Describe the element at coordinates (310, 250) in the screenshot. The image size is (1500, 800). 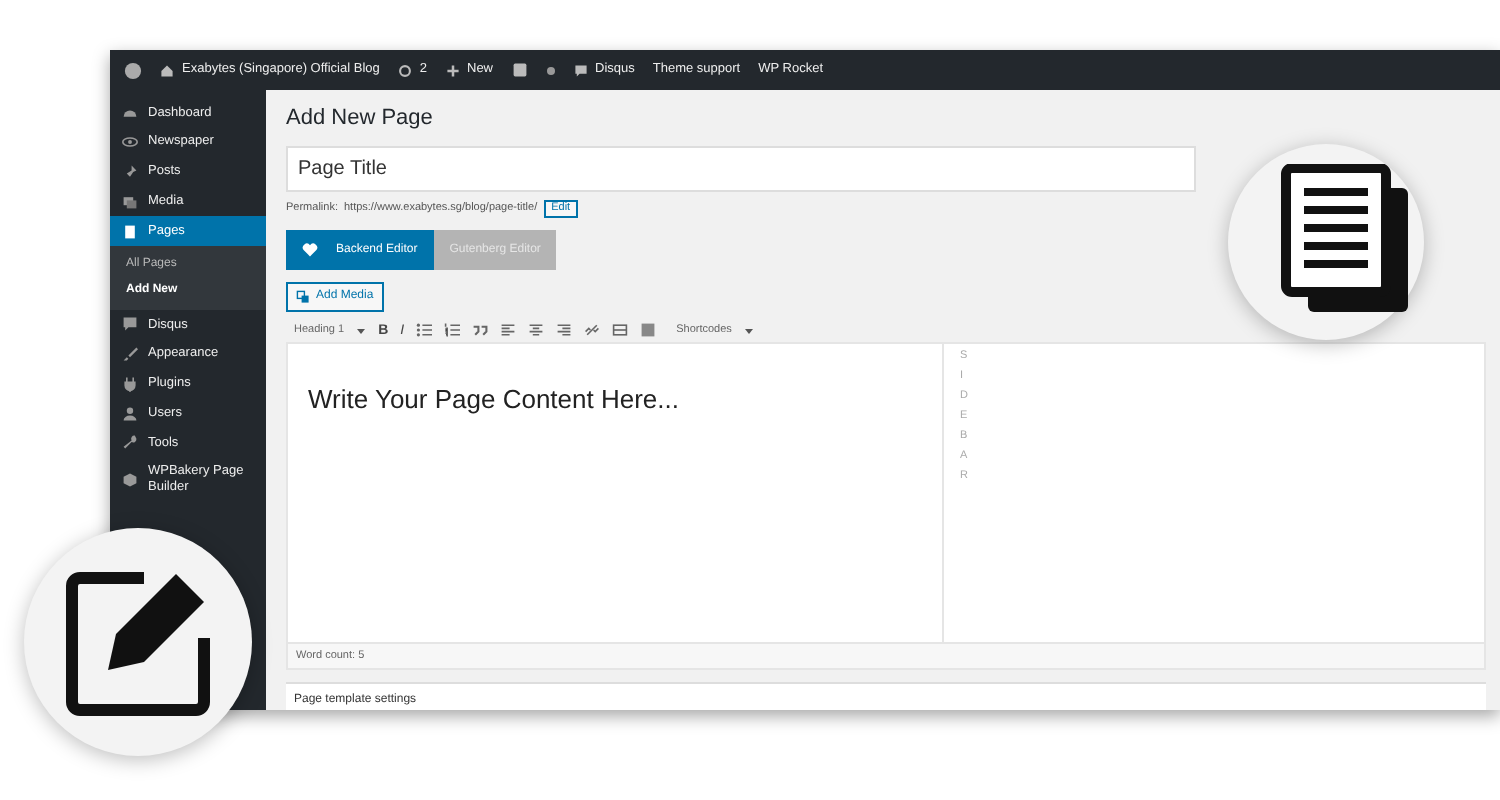
I see `heart-icon` at that location.